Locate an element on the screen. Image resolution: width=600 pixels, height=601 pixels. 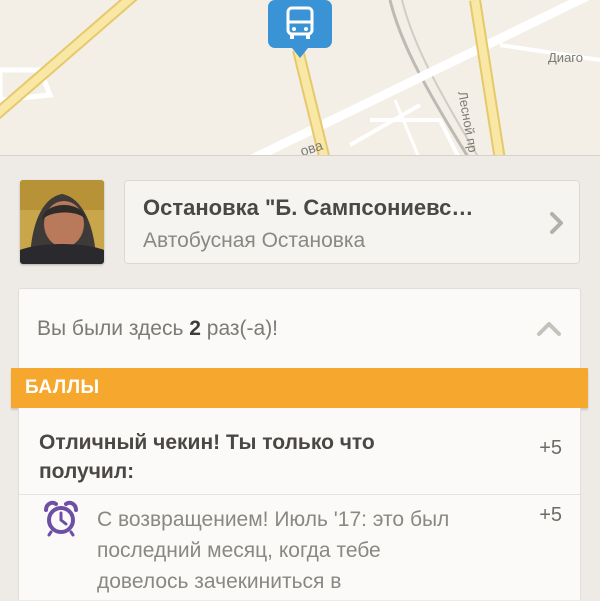
avatar is located at coordinates (62, 222).